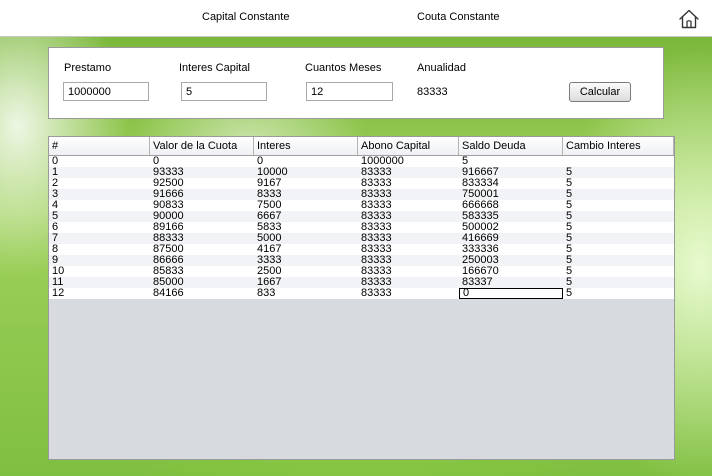 This screenshot has width=712, height=476. I want to click on valor-cuota-cell: 91666, so click(168, 194).